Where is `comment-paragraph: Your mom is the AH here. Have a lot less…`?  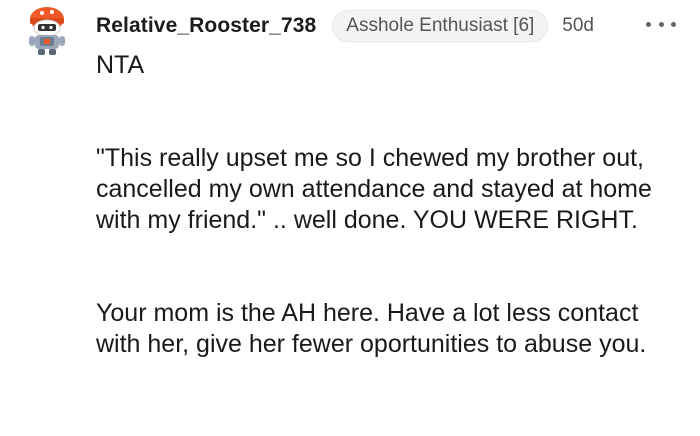
comment-paragraph: Your mom is the AH here. Have a lot less… is located at coordinates (371, 328).